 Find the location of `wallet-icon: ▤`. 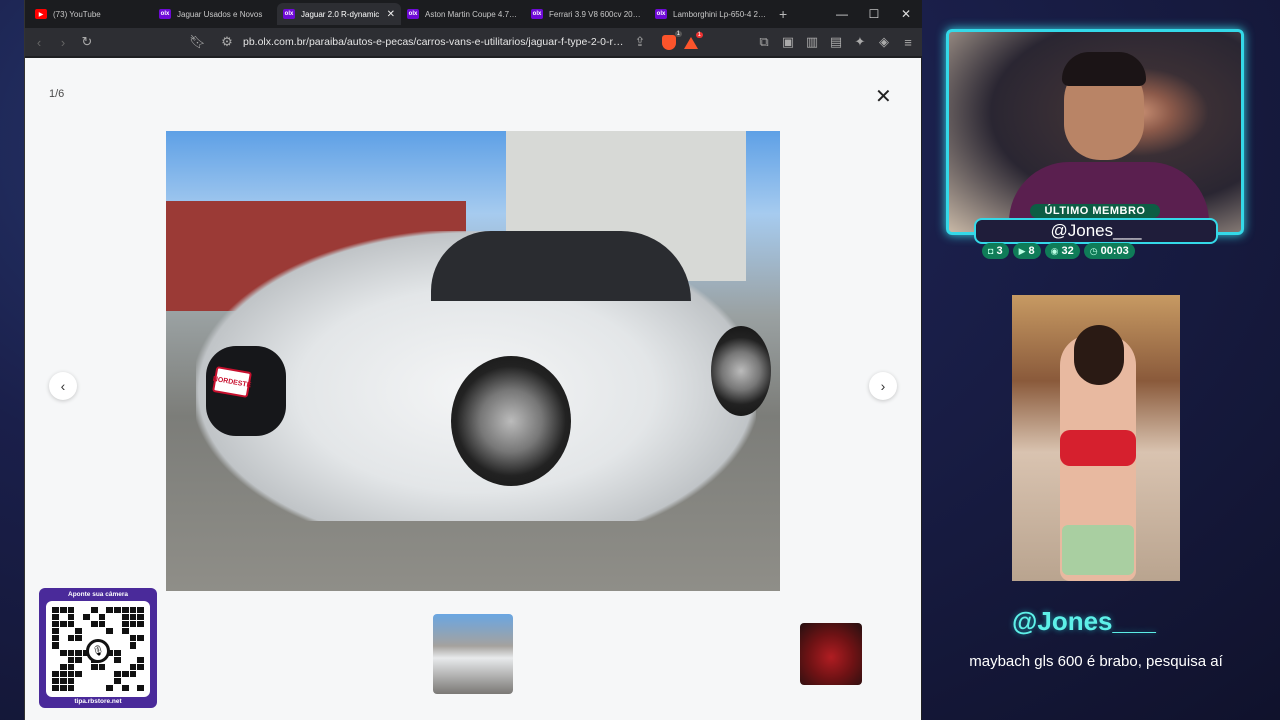

wallet-icon: ▤ is located at coordinates (836, 42).